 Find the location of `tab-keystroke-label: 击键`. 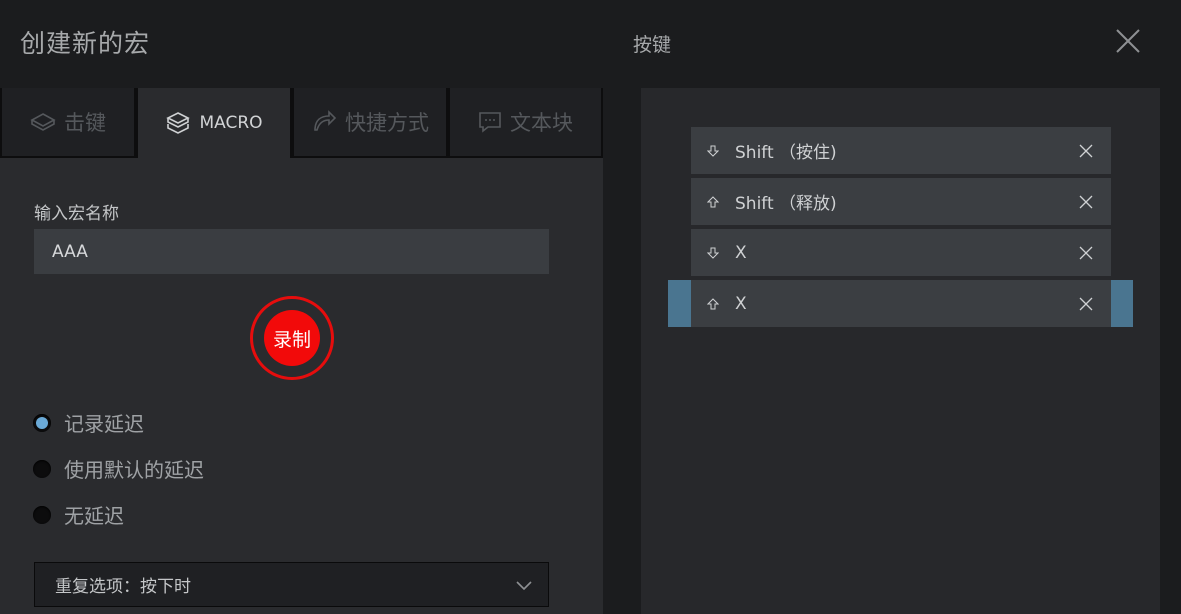

tab-keystroke-label: 击键 is located at coordinates (85, 123).